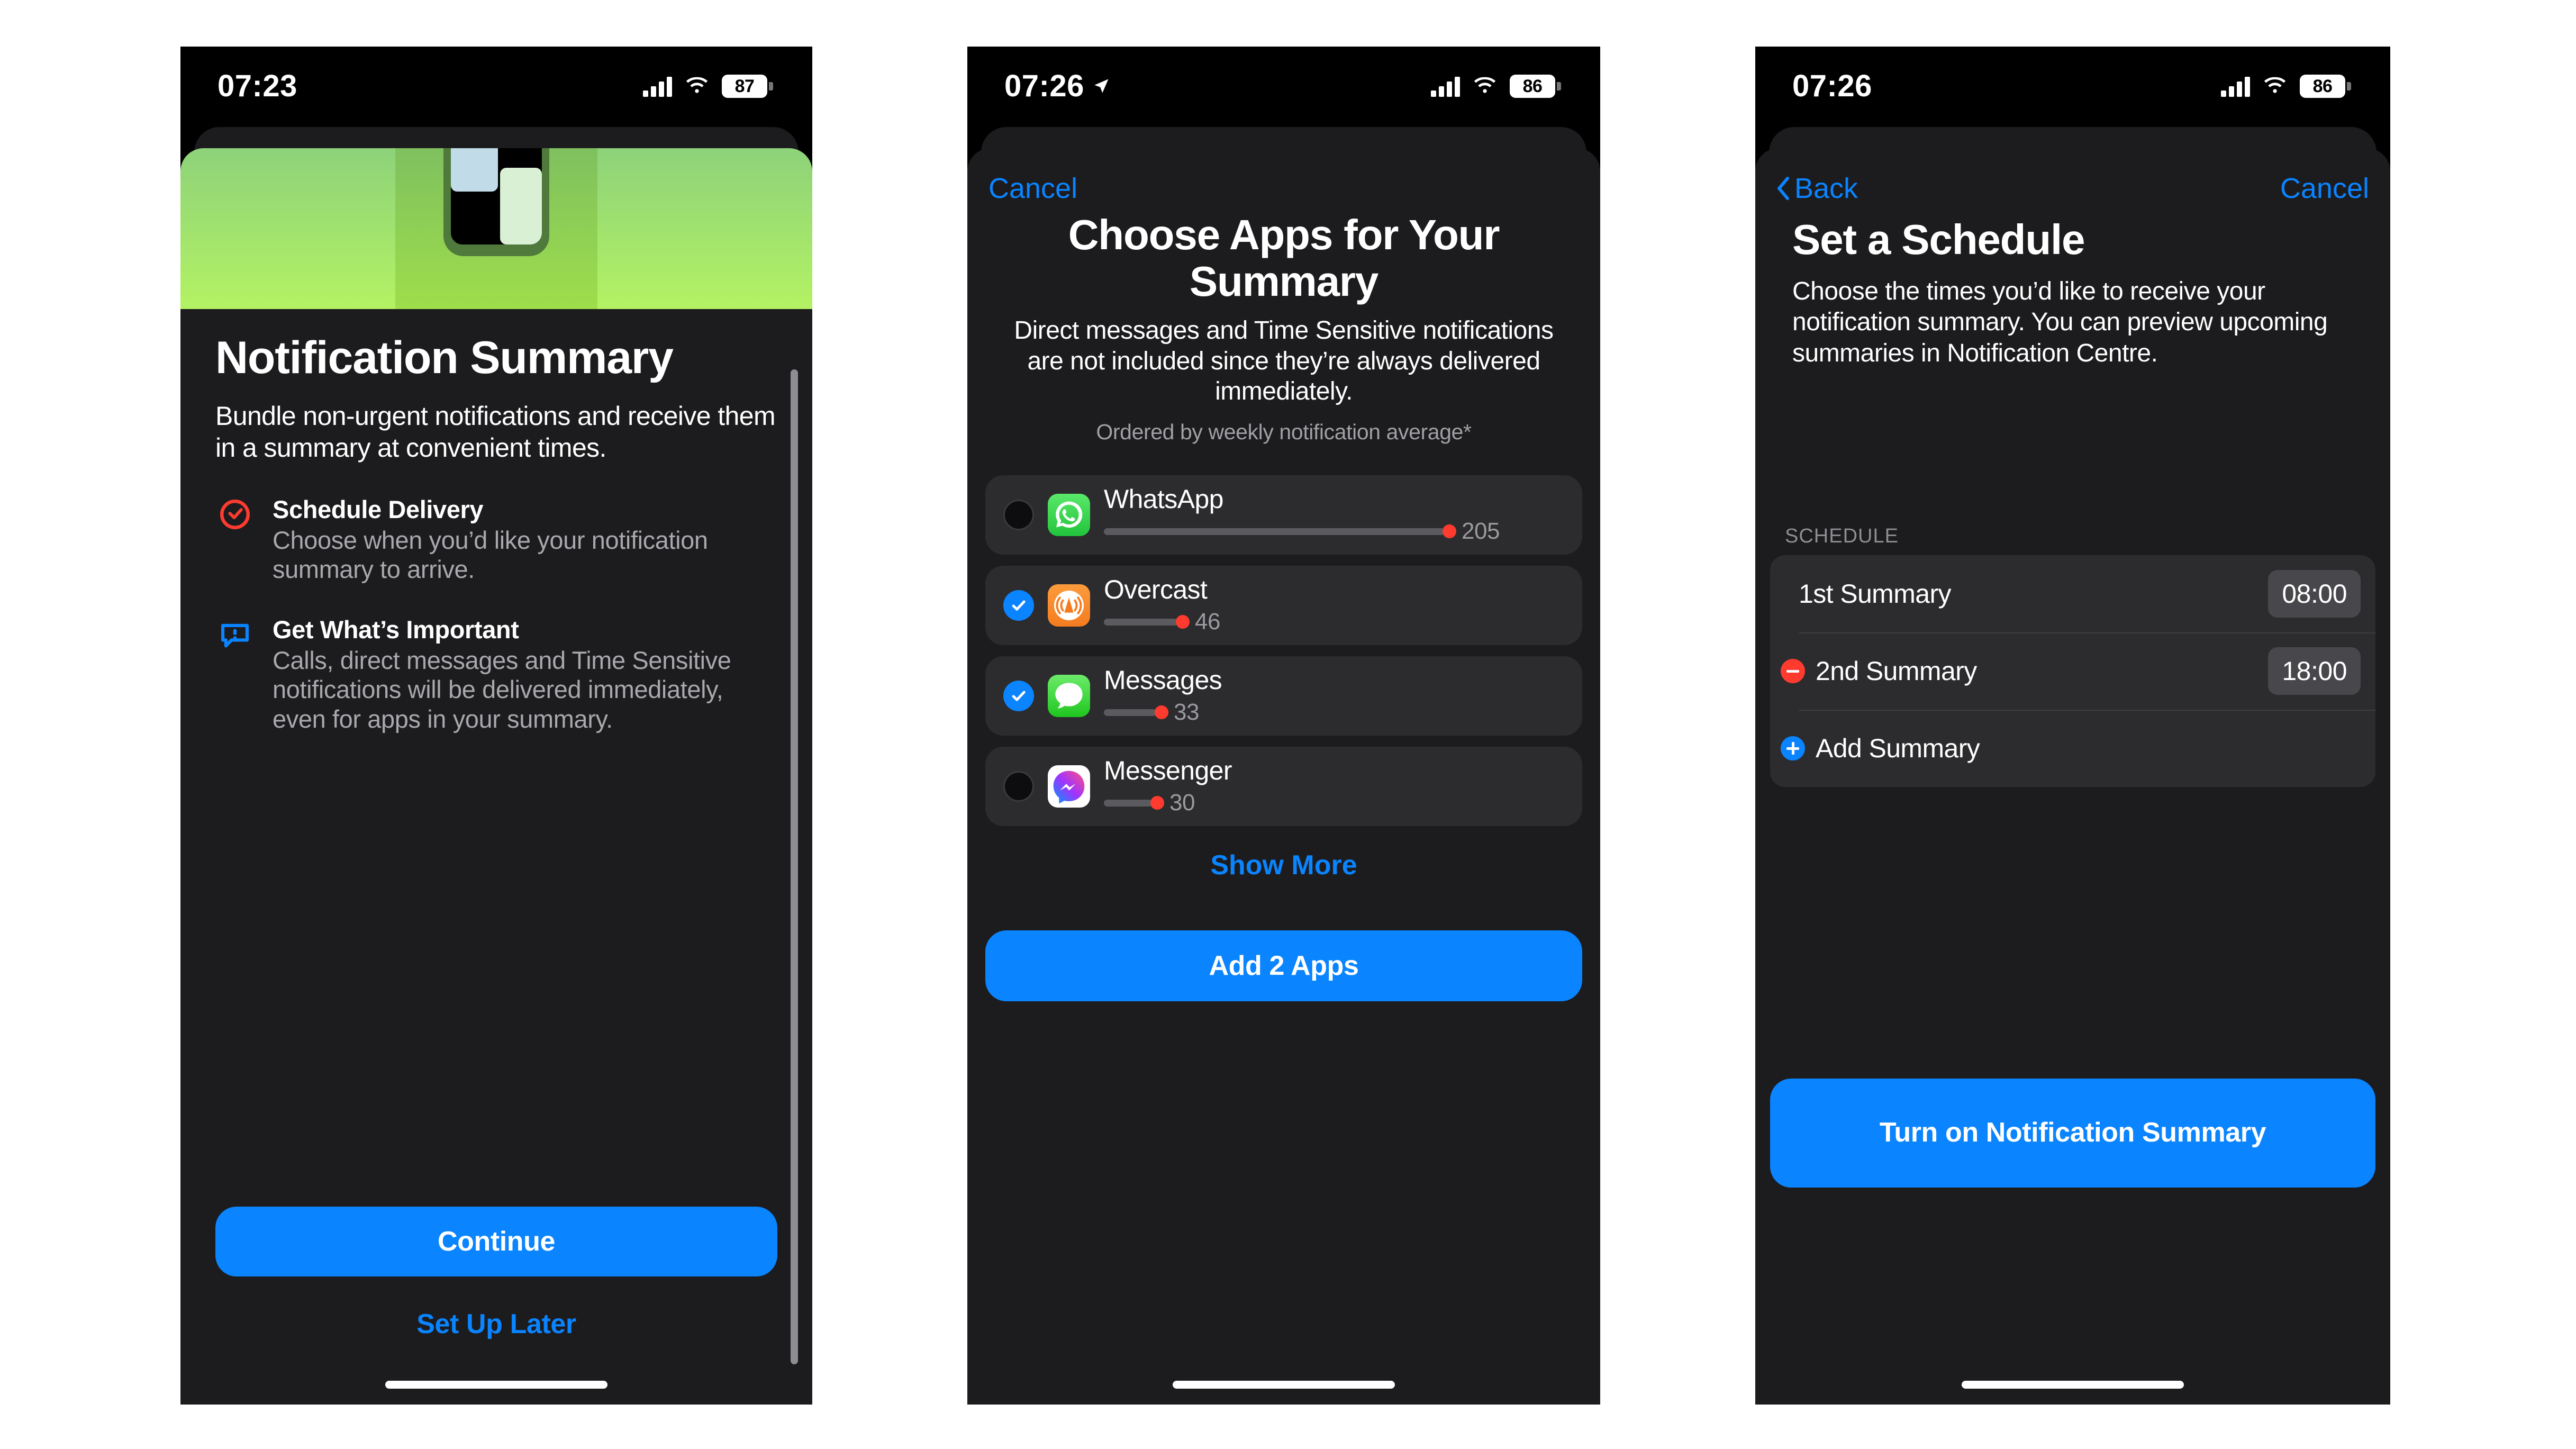 Image resolution: width=2576 pixels, height=1449 pixels. Describe the element at coordinates (1069, 605) in the screenshot. I see `overcast-icon` at that location.